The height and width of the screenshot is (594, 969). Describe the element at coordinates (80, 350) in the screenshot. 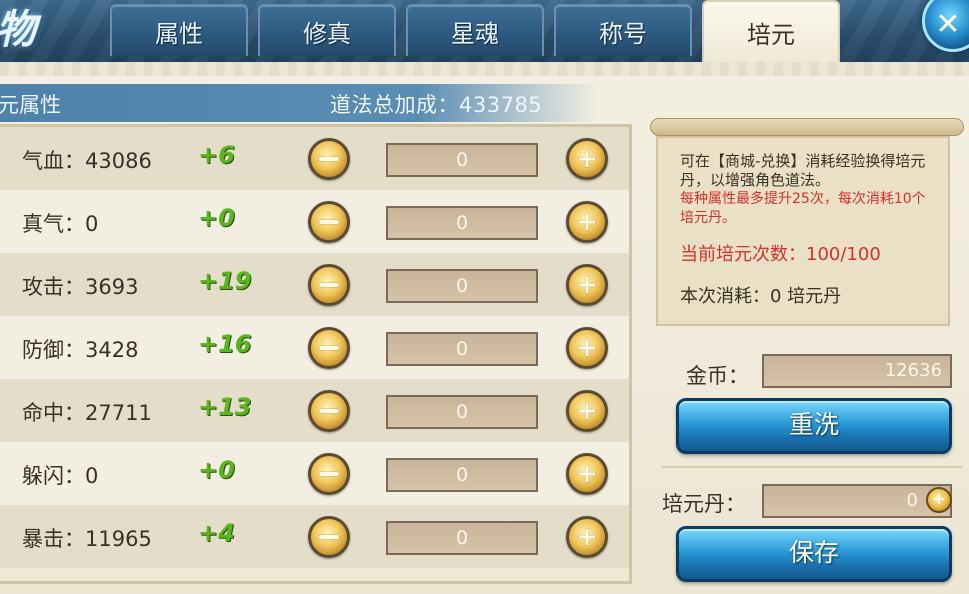

I see `attribute-name: 防御：3428` at that location.